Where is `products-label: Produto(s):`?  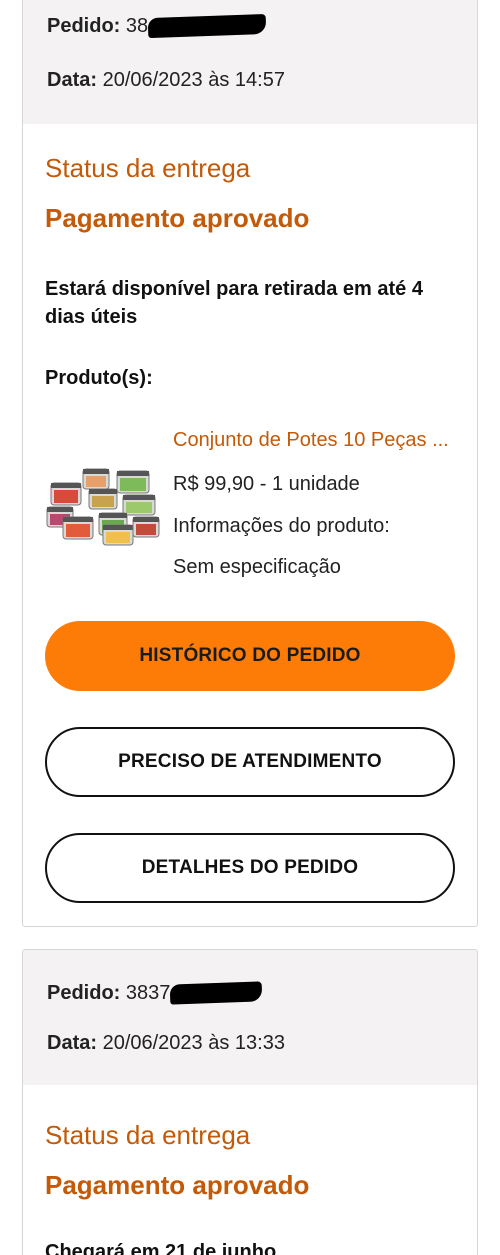 products-label: Produto(s): is located at coordinates (99, 378).